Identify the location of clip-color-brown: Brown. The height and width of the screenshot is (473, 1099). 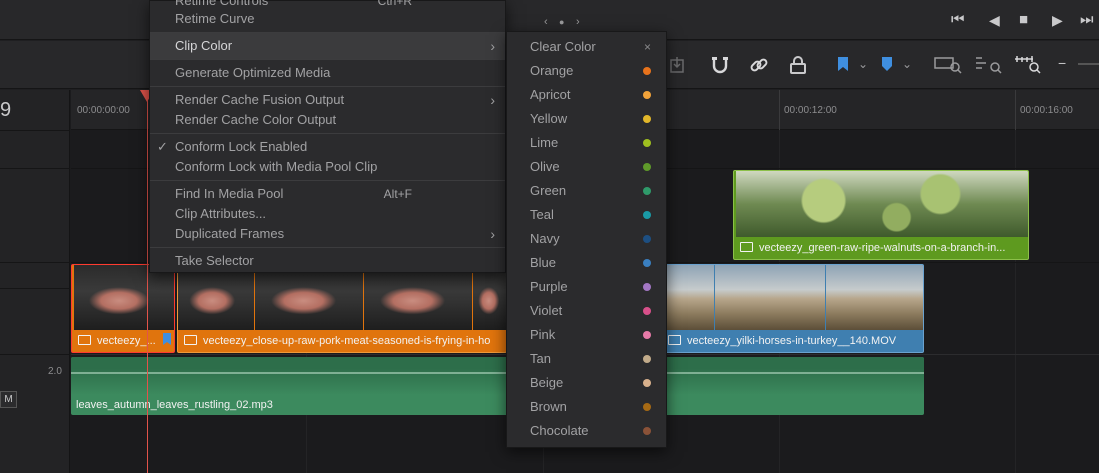
(586, 407).